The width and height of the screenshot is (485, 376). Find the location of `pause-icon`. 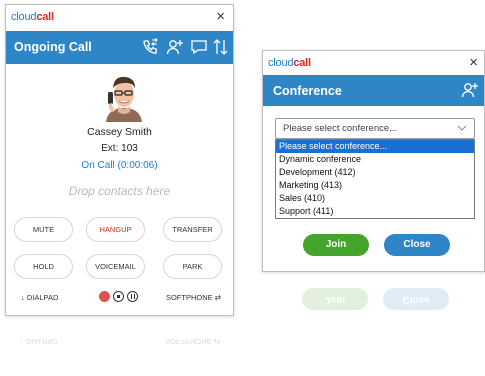

pause-icon is located at coordinates (132, 296).